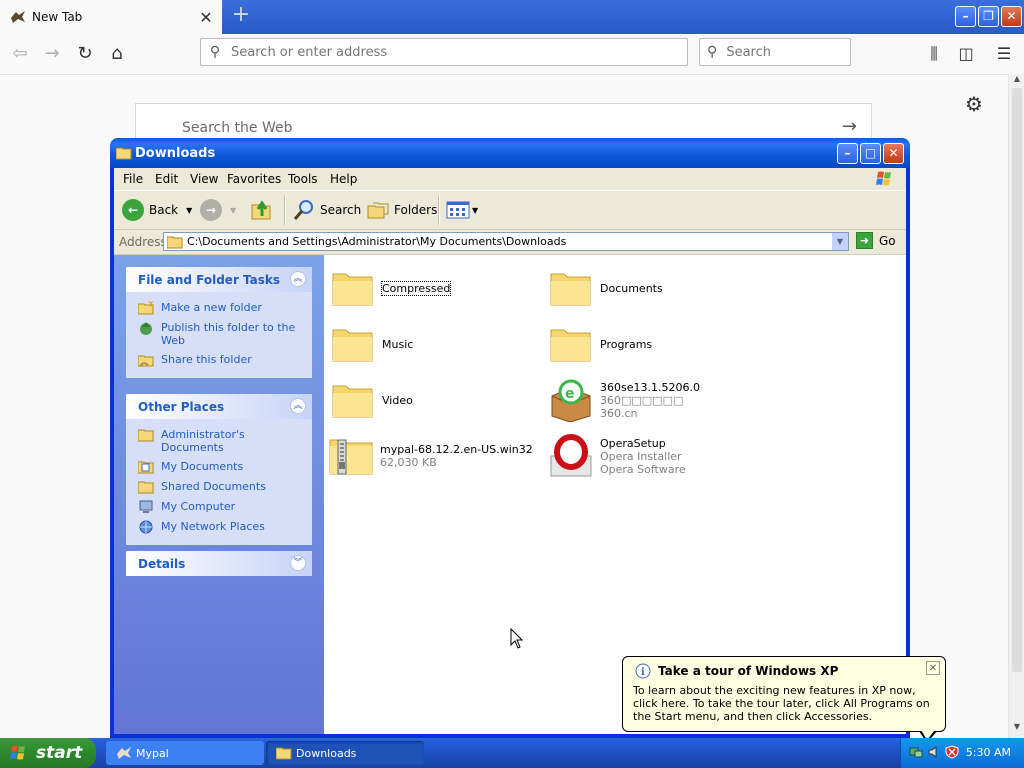  Describe the element at coordinates (219, 308) in the screenshot. I see `task-make-new-folder: Make a new folder` at that location.